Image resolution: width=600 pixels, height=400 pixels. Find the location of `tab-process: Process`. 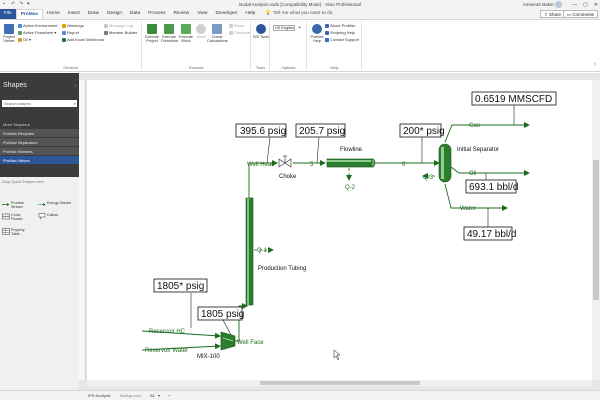

tab-process: Process is located at coordinates (156, 14).